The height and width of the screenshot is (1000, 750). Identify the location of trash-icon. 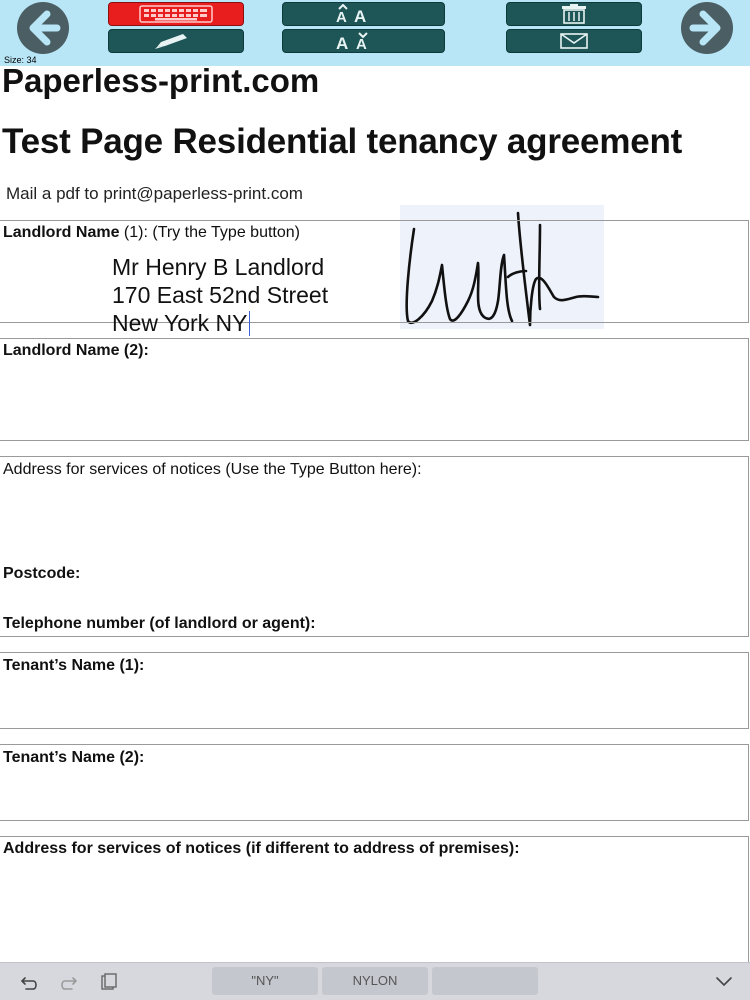
(574, 14).